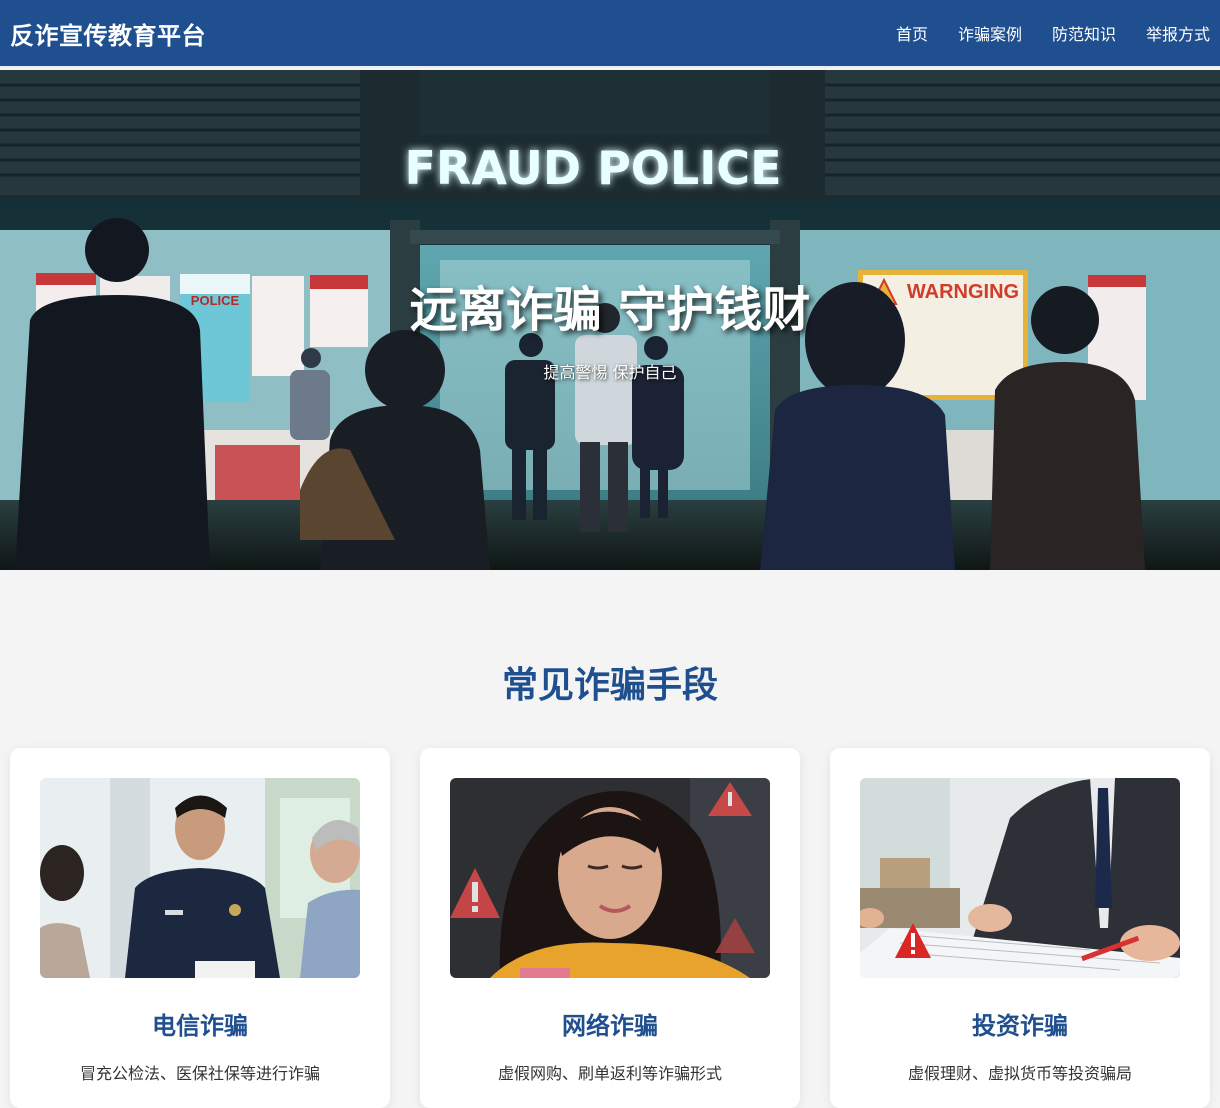 This screenshot has width=1220, height=1108. I want to click on card-description: 虚假理财、虚拟货币等投资骗局, so click(1019, 1073).